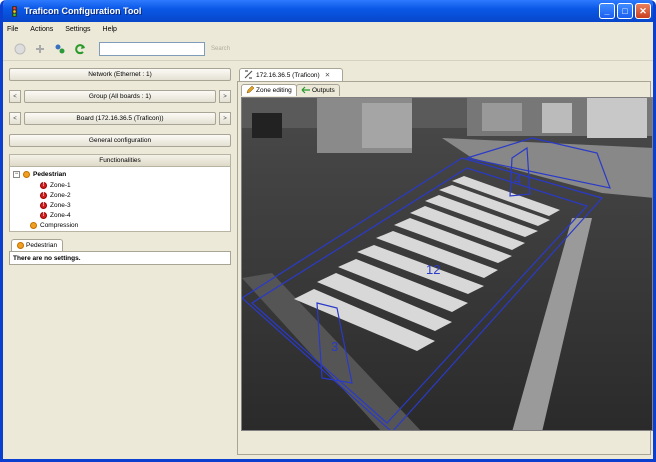 The image size is (656, 462). I want to click on traffic-light-icon, so click(14, 11).